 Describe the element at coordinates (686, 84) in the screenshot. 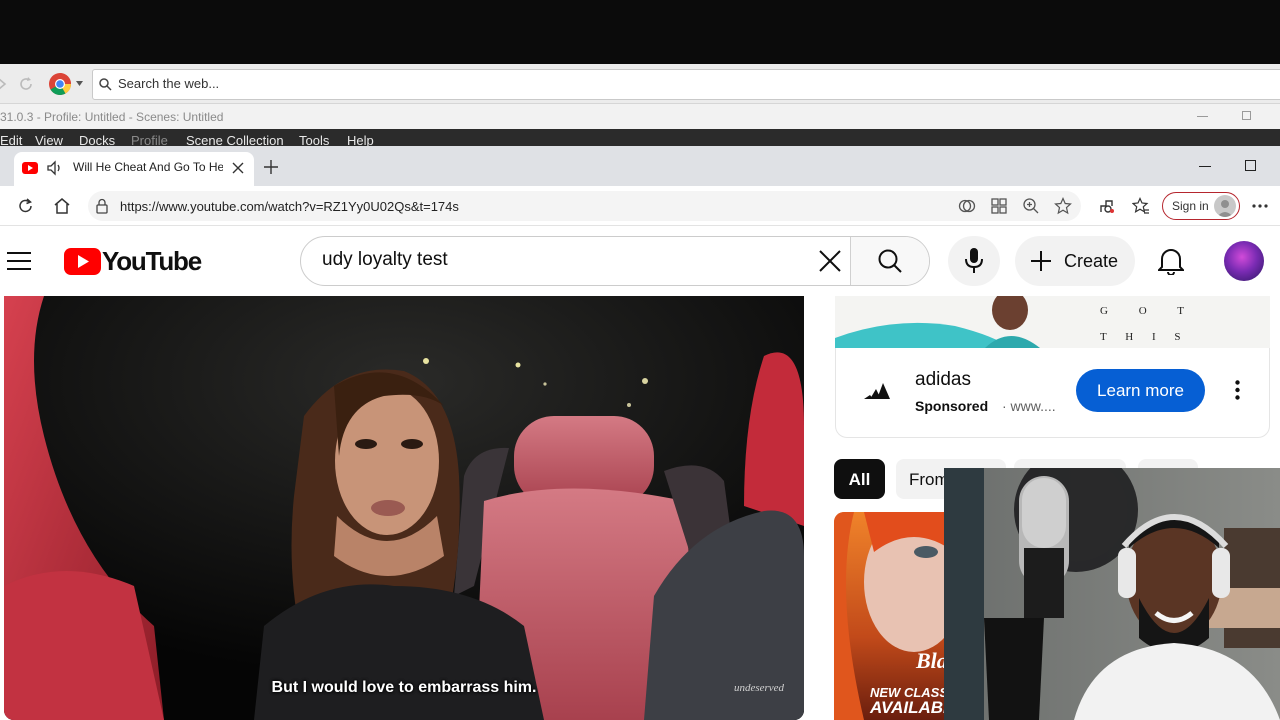

I see `outer-search-bar` at that location.